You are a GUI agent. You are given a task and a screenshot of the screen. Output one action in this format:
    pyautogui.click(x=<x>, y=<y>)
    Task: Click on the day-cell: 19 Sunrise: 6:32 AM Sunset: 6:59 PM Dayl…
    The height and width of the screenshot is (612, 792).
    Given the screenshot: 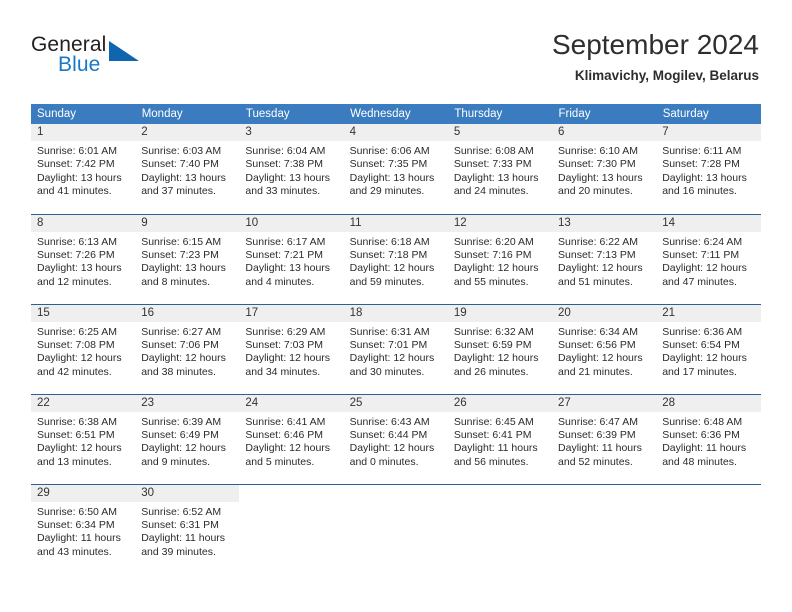 What is the action you would take?
    pyautogui.click(x=500, y=348)
    